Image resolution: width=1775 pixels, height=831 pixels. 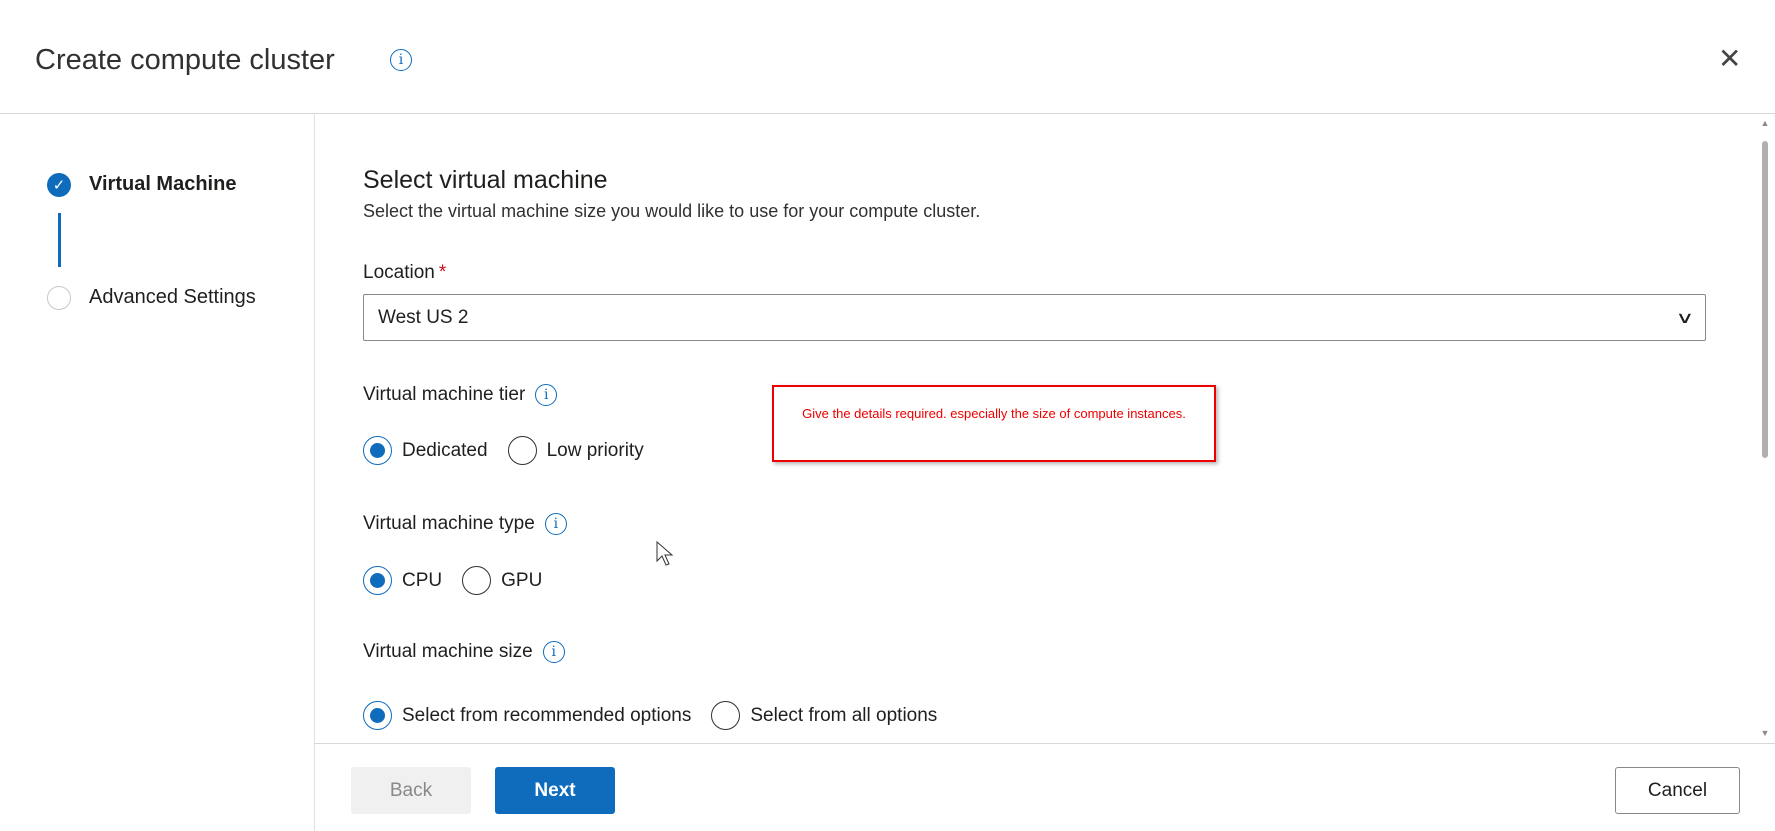 I want to click on radio-gpu: GPU, so click(x=502, y=580).